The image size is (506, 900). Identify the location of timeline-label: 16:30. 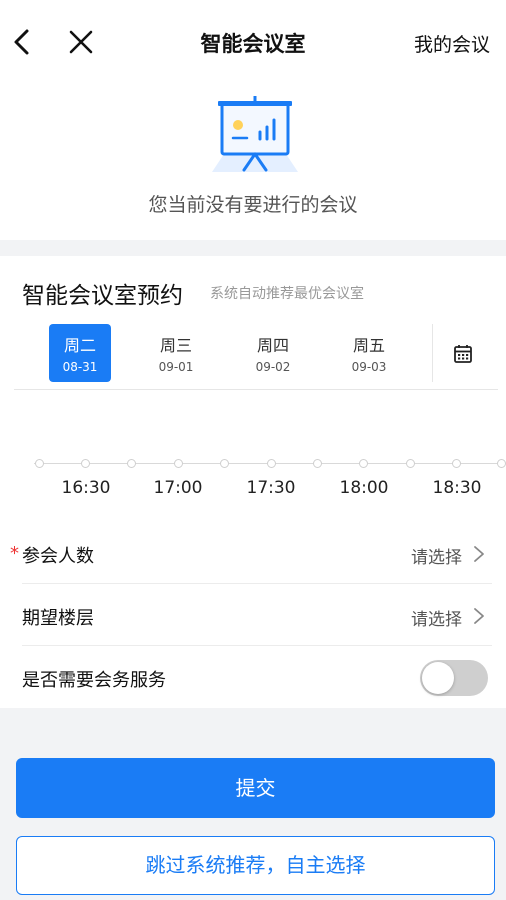
(86, 488).